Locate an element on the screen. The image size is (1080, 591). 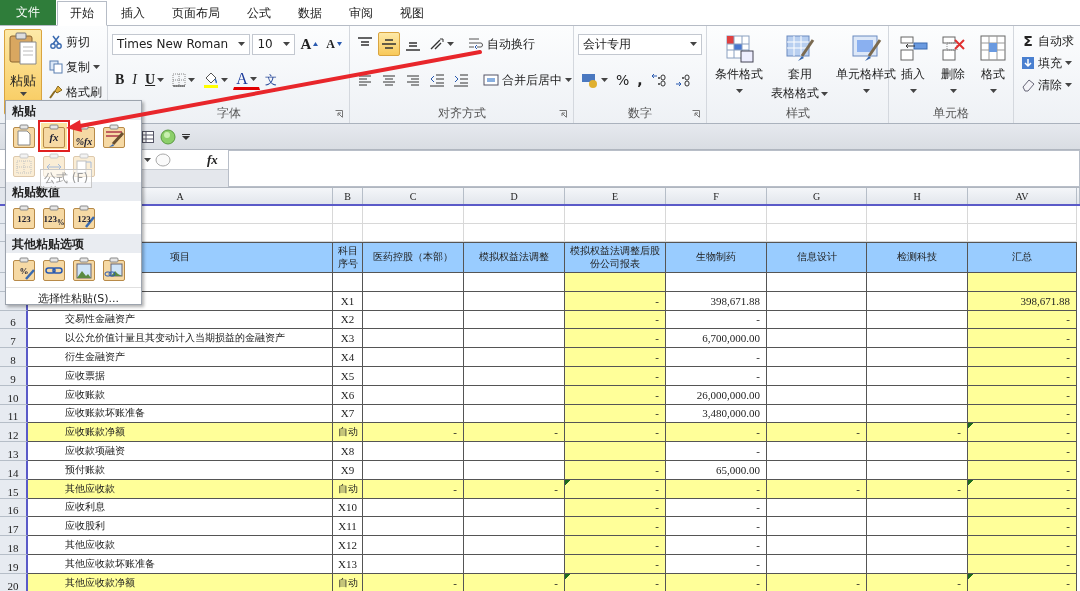
table-cell: 应收账款 is located at coordinates (180, 395).